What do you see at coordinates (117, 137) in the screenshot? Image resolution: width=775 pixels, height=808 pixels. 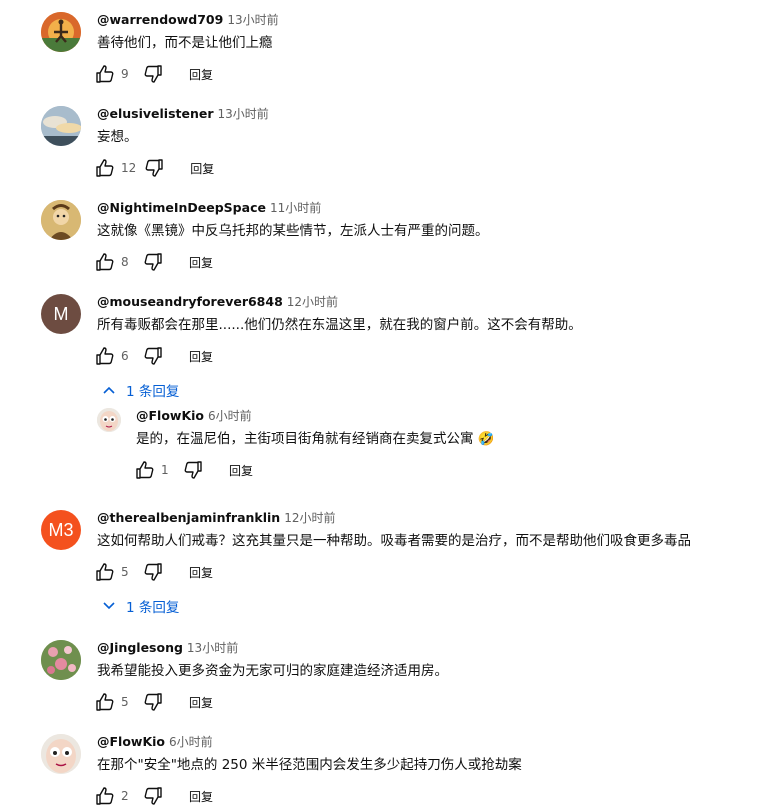 I see `comment-text: 妄想。` at bounding box center [117, 137].